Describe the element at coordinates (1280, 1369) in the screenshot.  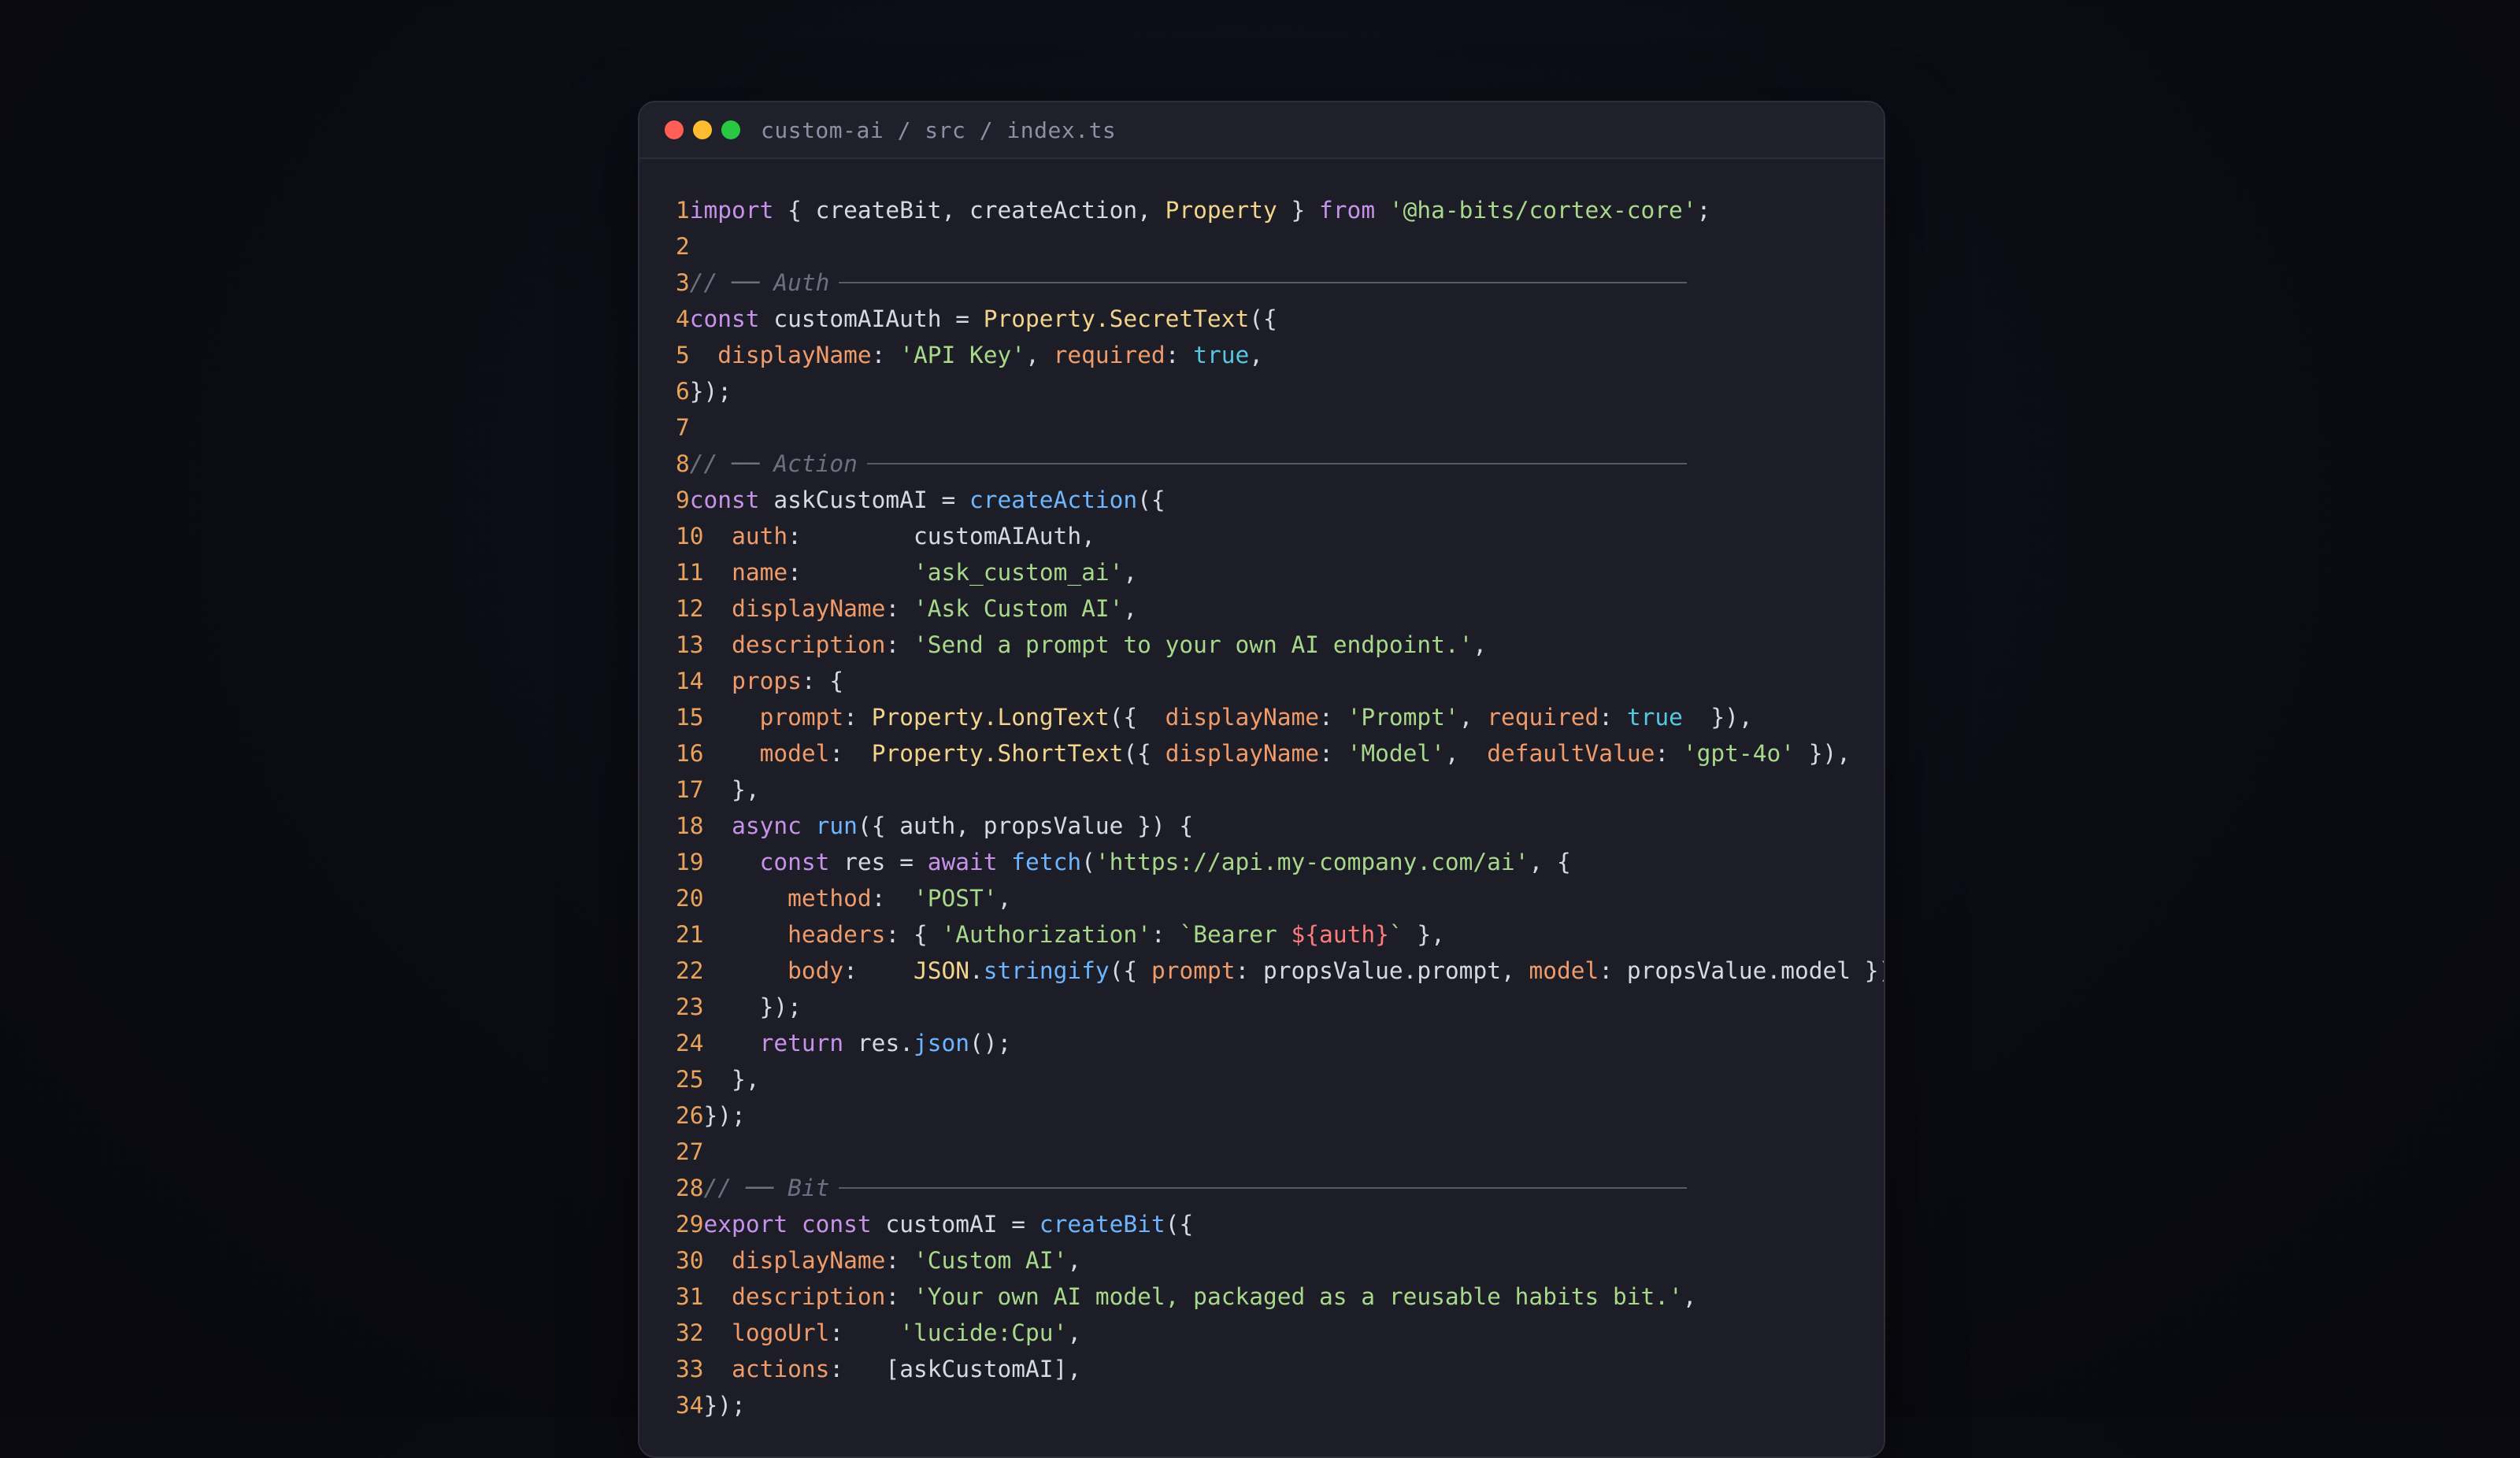
I see `code-line: 33 actions: [askCustomAI],` at that location.